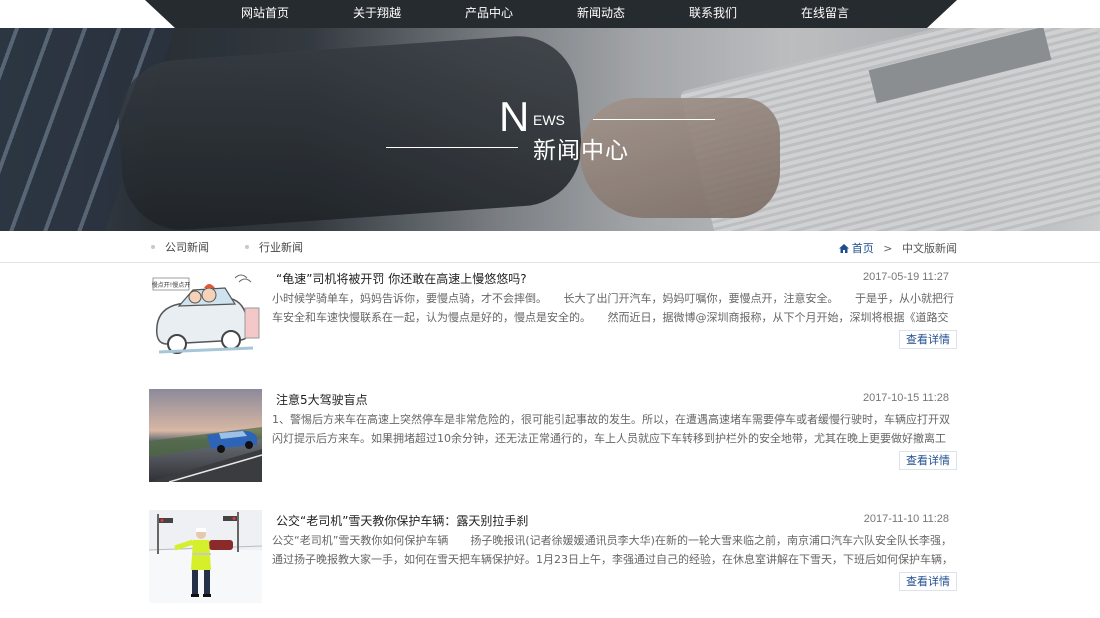 The image size is (1100, 618). I want to click on traffic-police-snow-image, so click(205, 556).